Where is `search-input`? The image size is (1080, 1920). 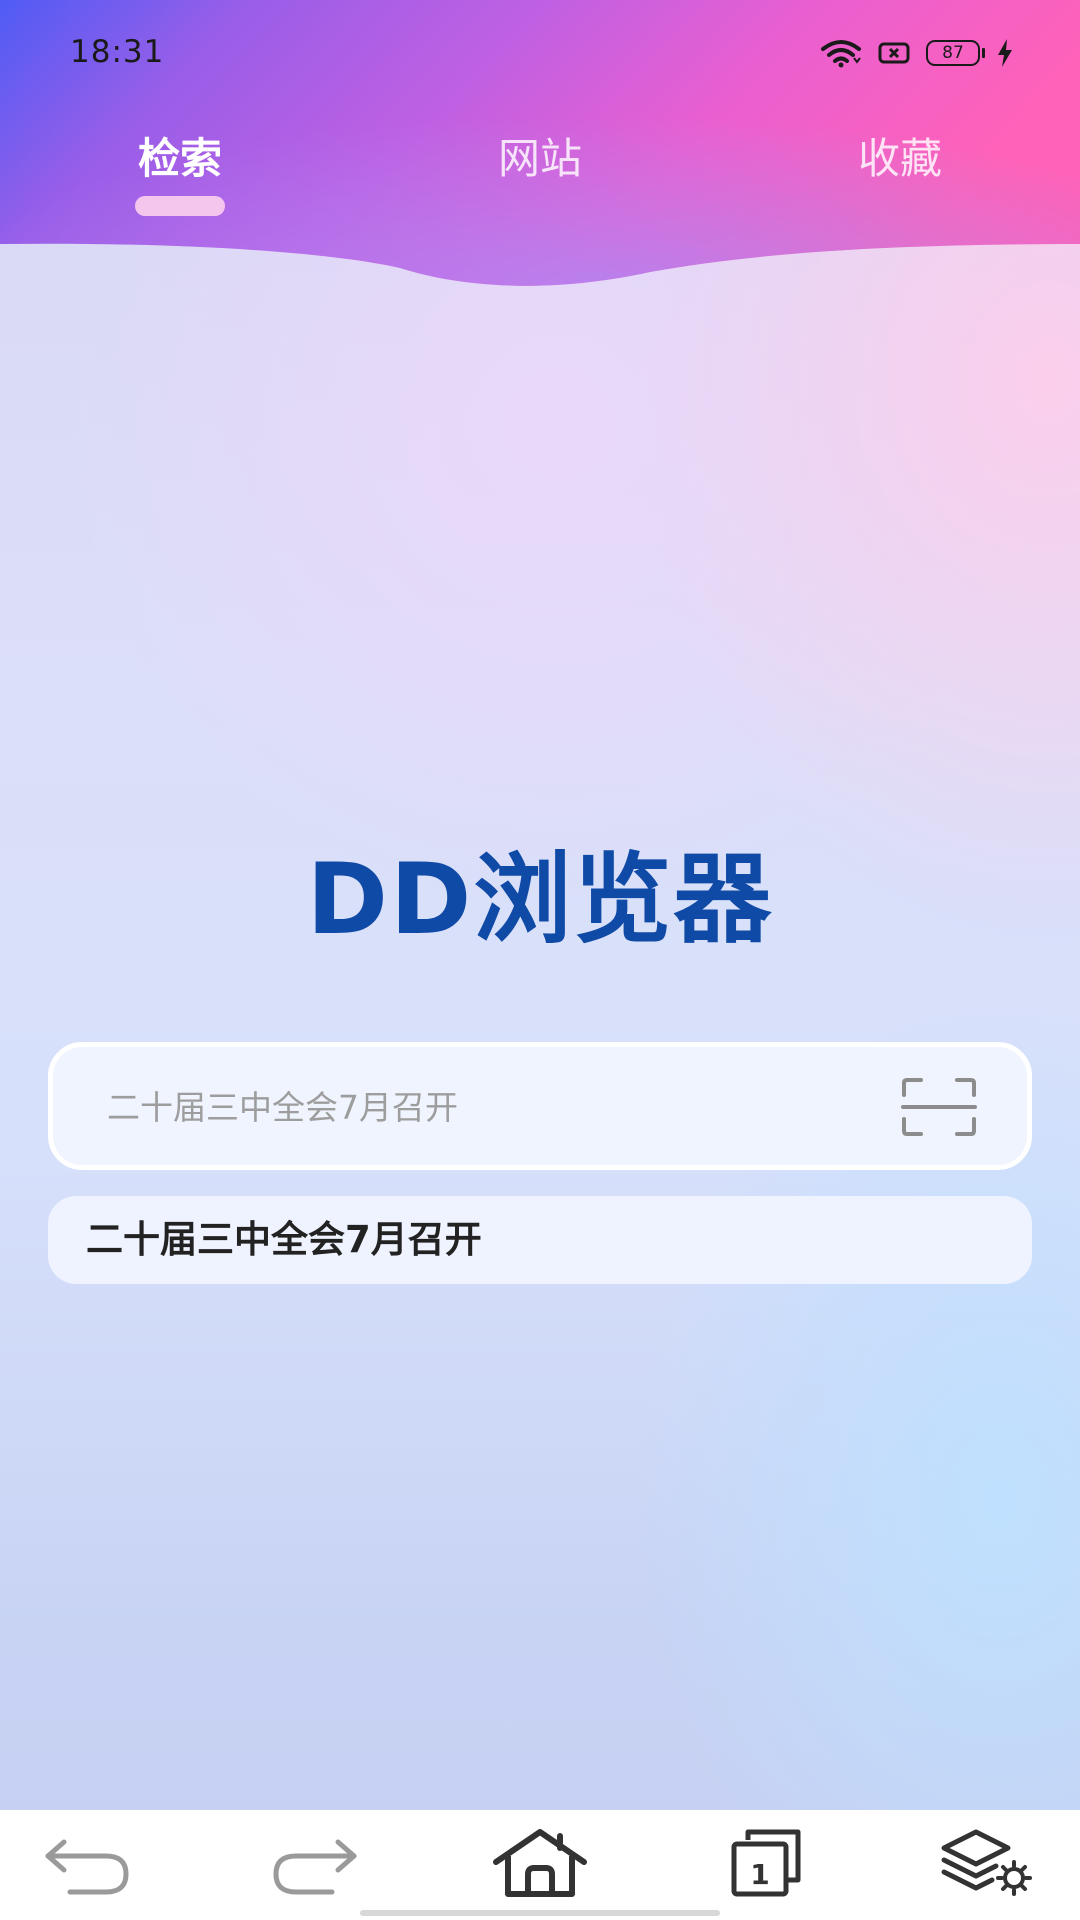 search-input is located at coordinates (497, 1107).